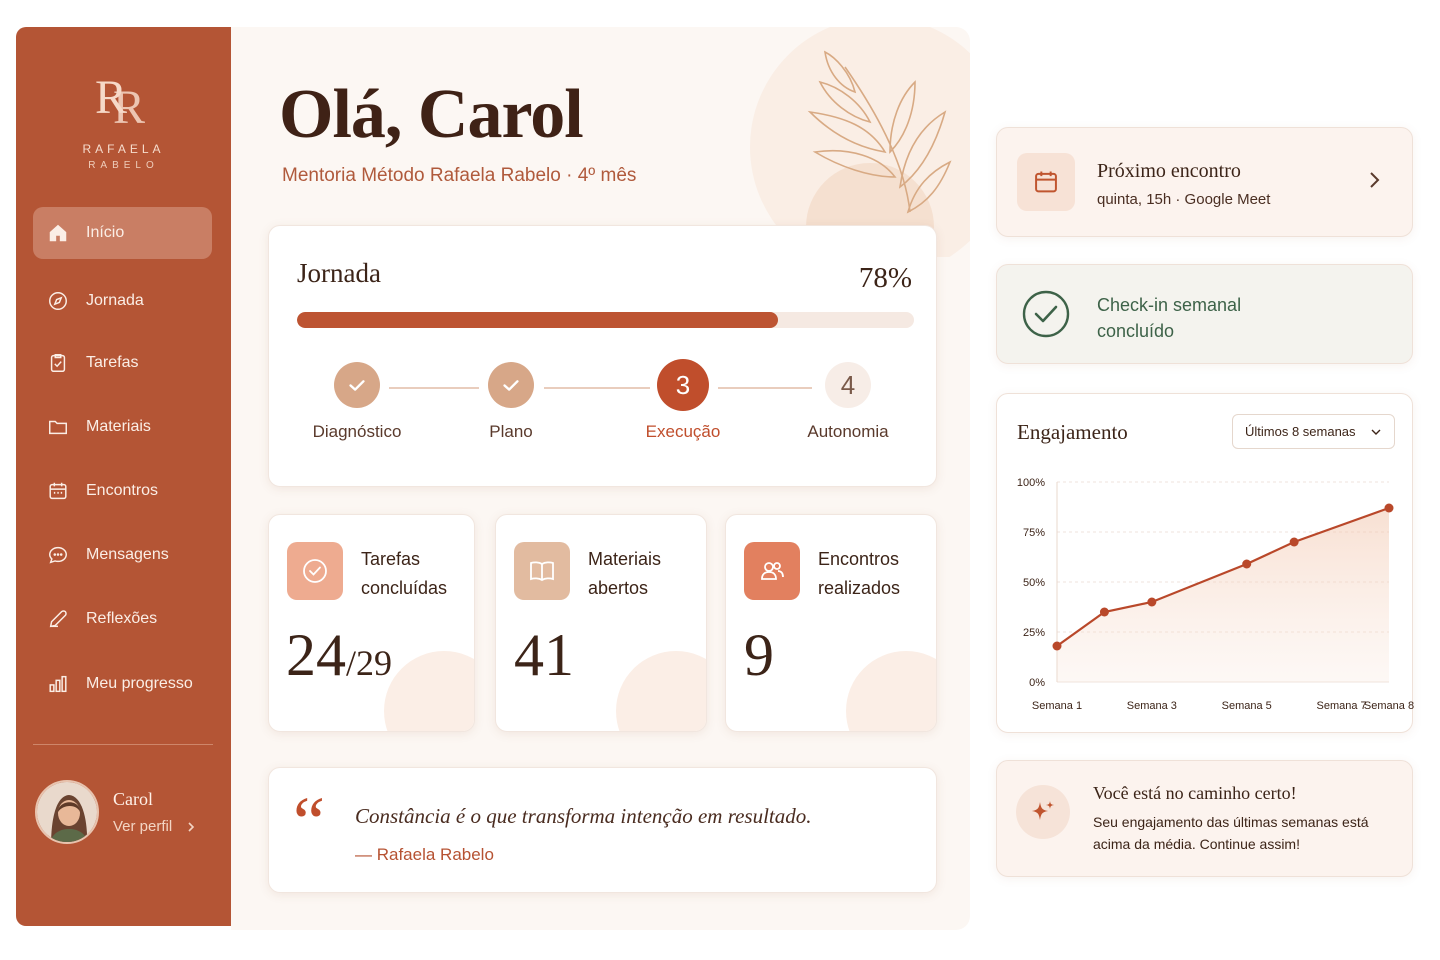 Image resolution: width=1440 pixels, height=960 pixels. Describe the element at coordinates (58, 427) in the screenshot. I see `folder-icon` at that location.